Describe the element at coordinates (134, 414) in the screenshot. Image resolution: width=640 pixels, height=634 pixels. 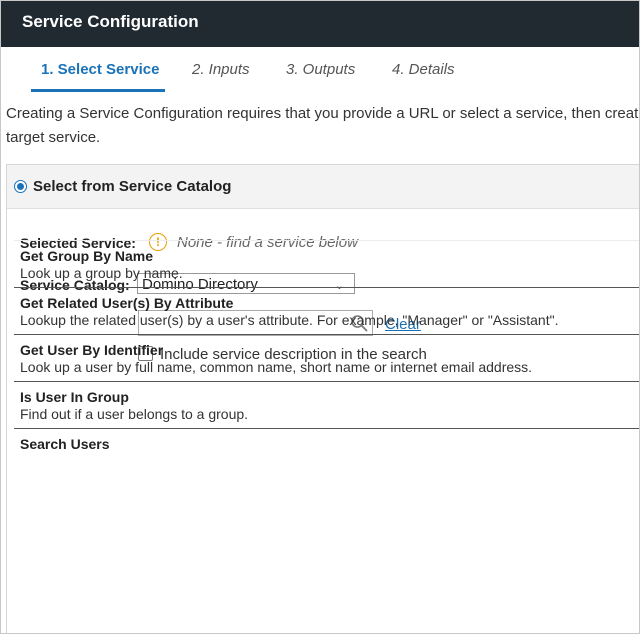
I see `service-description: Find out if a user belongs to a group.` at that location.